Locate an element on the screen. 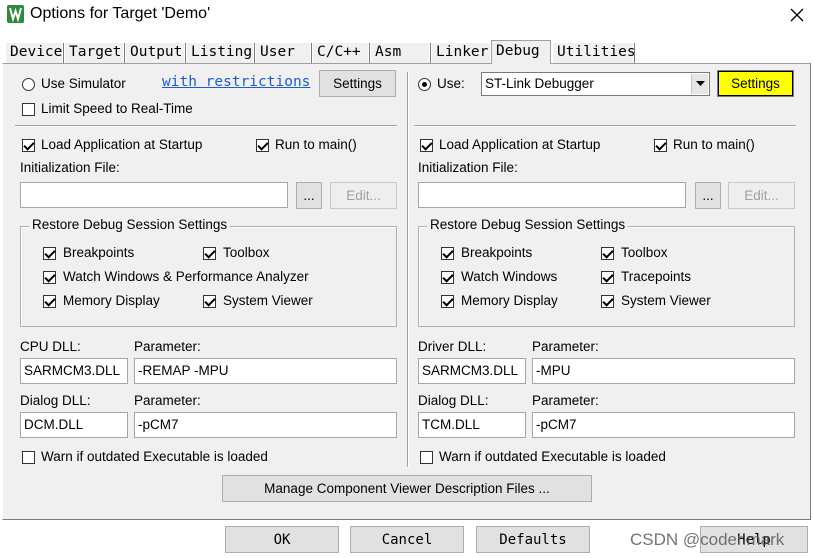  debugger-select: ST-Link Debugger is located at coordinates (595, 84).